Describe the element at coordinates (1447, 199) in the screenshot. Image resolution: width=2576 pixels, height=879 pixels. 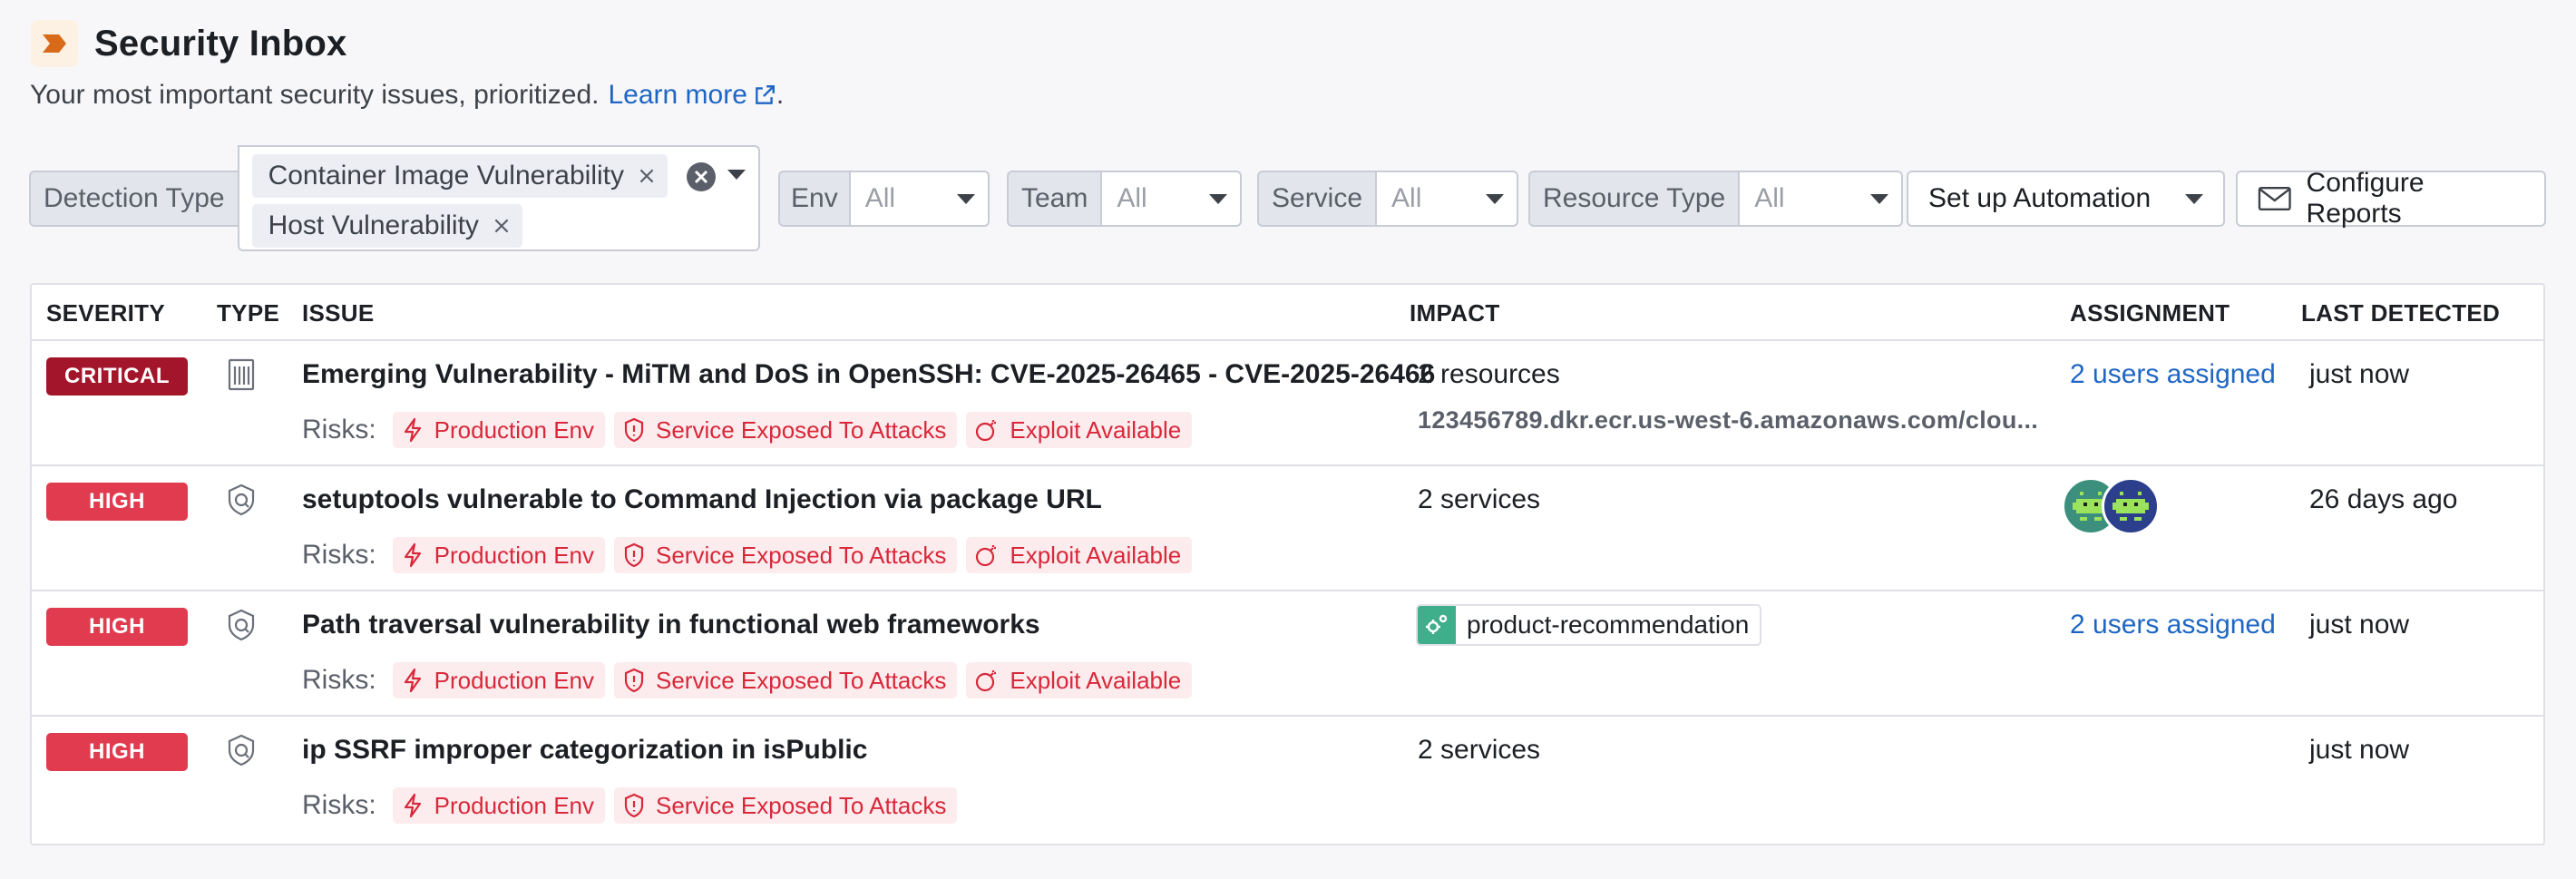
I see `service-select: All` at that location.